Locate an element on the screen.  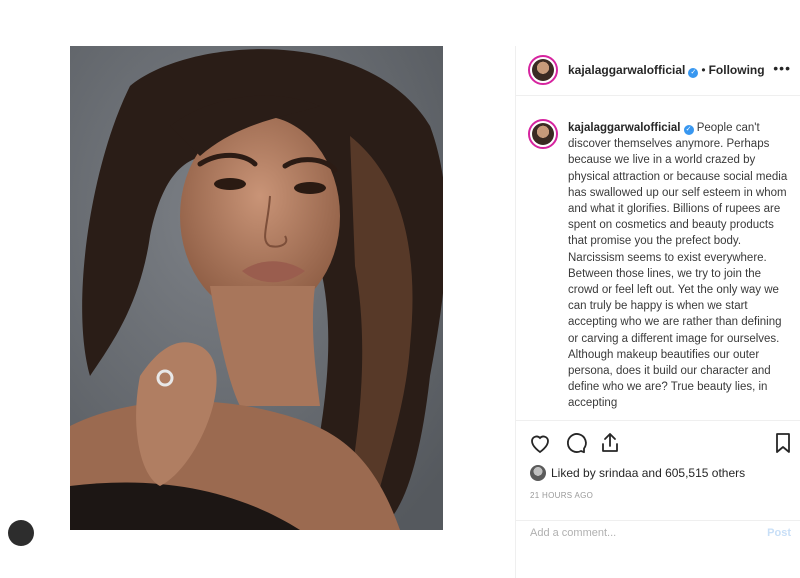
comment-box: Post is located at coordinates (658, 540).